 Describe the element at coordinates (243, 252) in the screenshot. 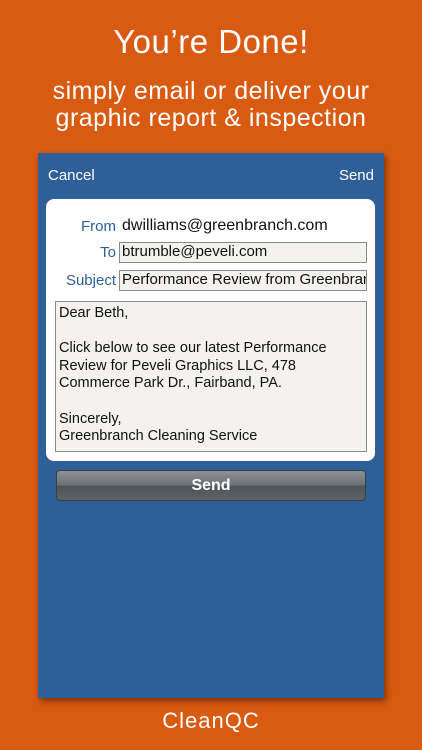

I see `to-field: btrumble@peveli.com` at that location.